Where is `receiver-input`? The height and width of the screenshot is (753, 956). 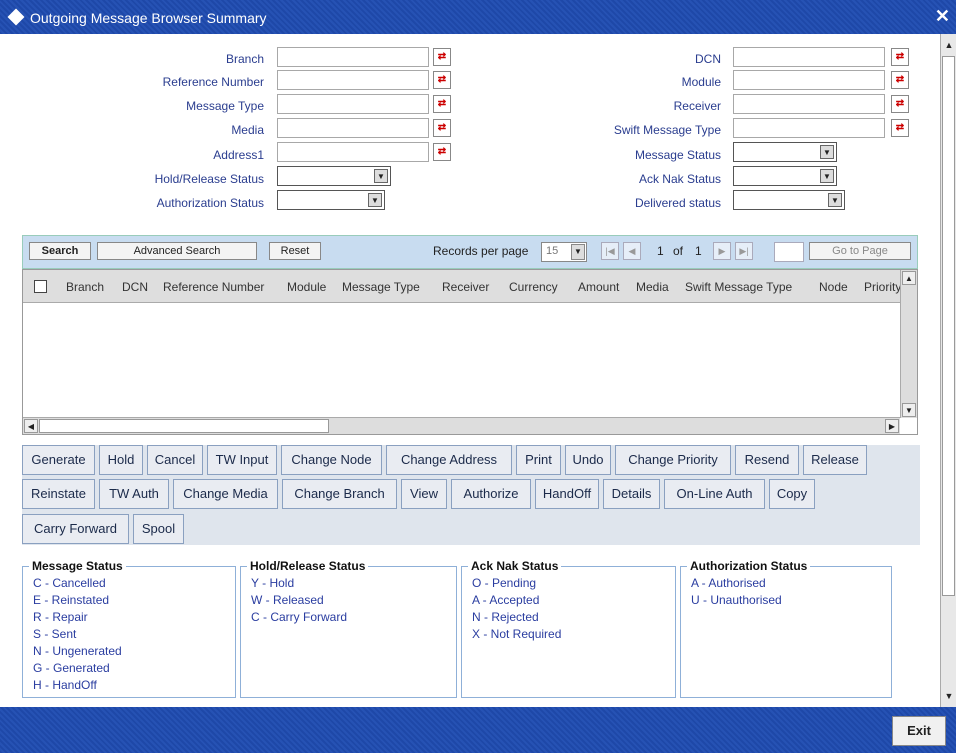
receiver-input is located at coordinates (809, 104).